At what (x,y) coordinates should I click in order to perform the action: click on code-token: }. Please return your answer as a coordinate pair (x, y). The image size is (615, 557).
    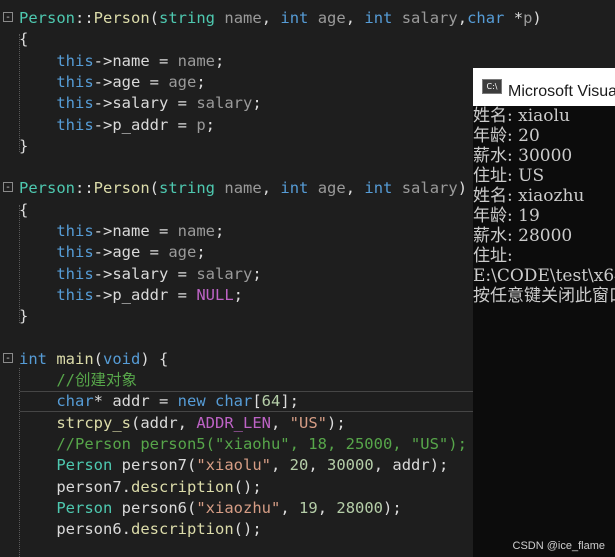
    Looking at the image, I should click on (24, 145).